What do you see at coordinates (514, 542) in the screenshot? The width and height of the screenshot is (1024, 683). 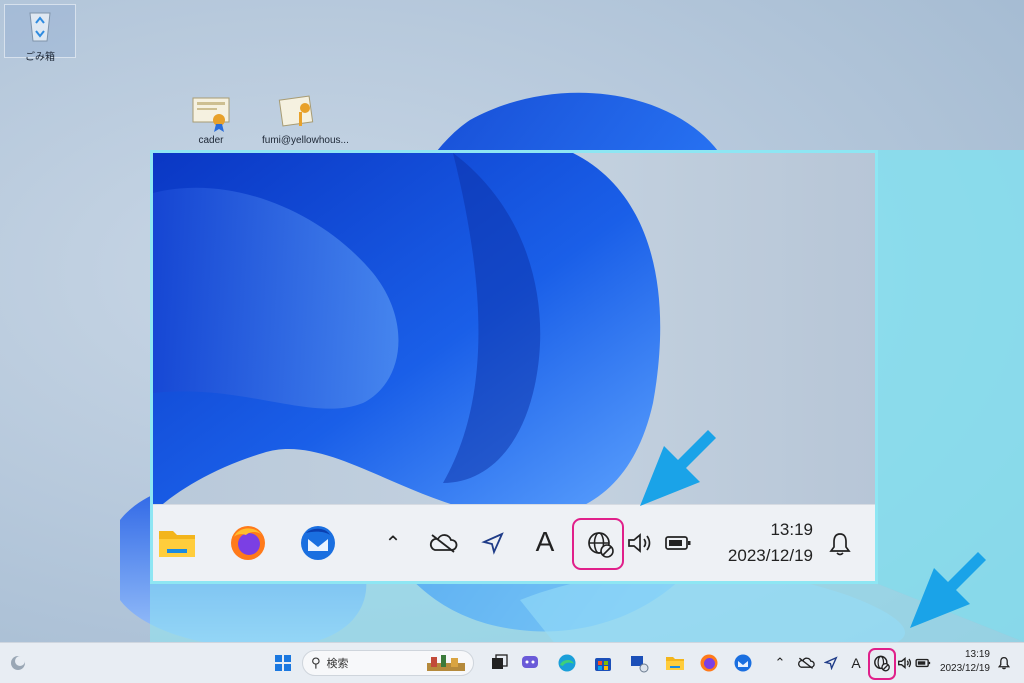 I see `zoom-taskbar: ⌃ A 13:19 2023/12/19` at bounding box center [514, 542].